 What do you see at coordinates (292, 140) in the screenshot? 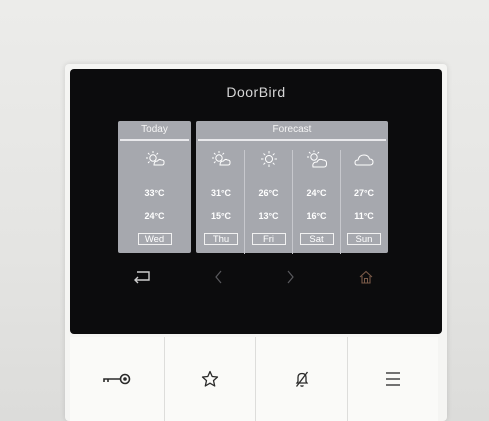
I see `forecast-divider` at bounding box center [292, 140].